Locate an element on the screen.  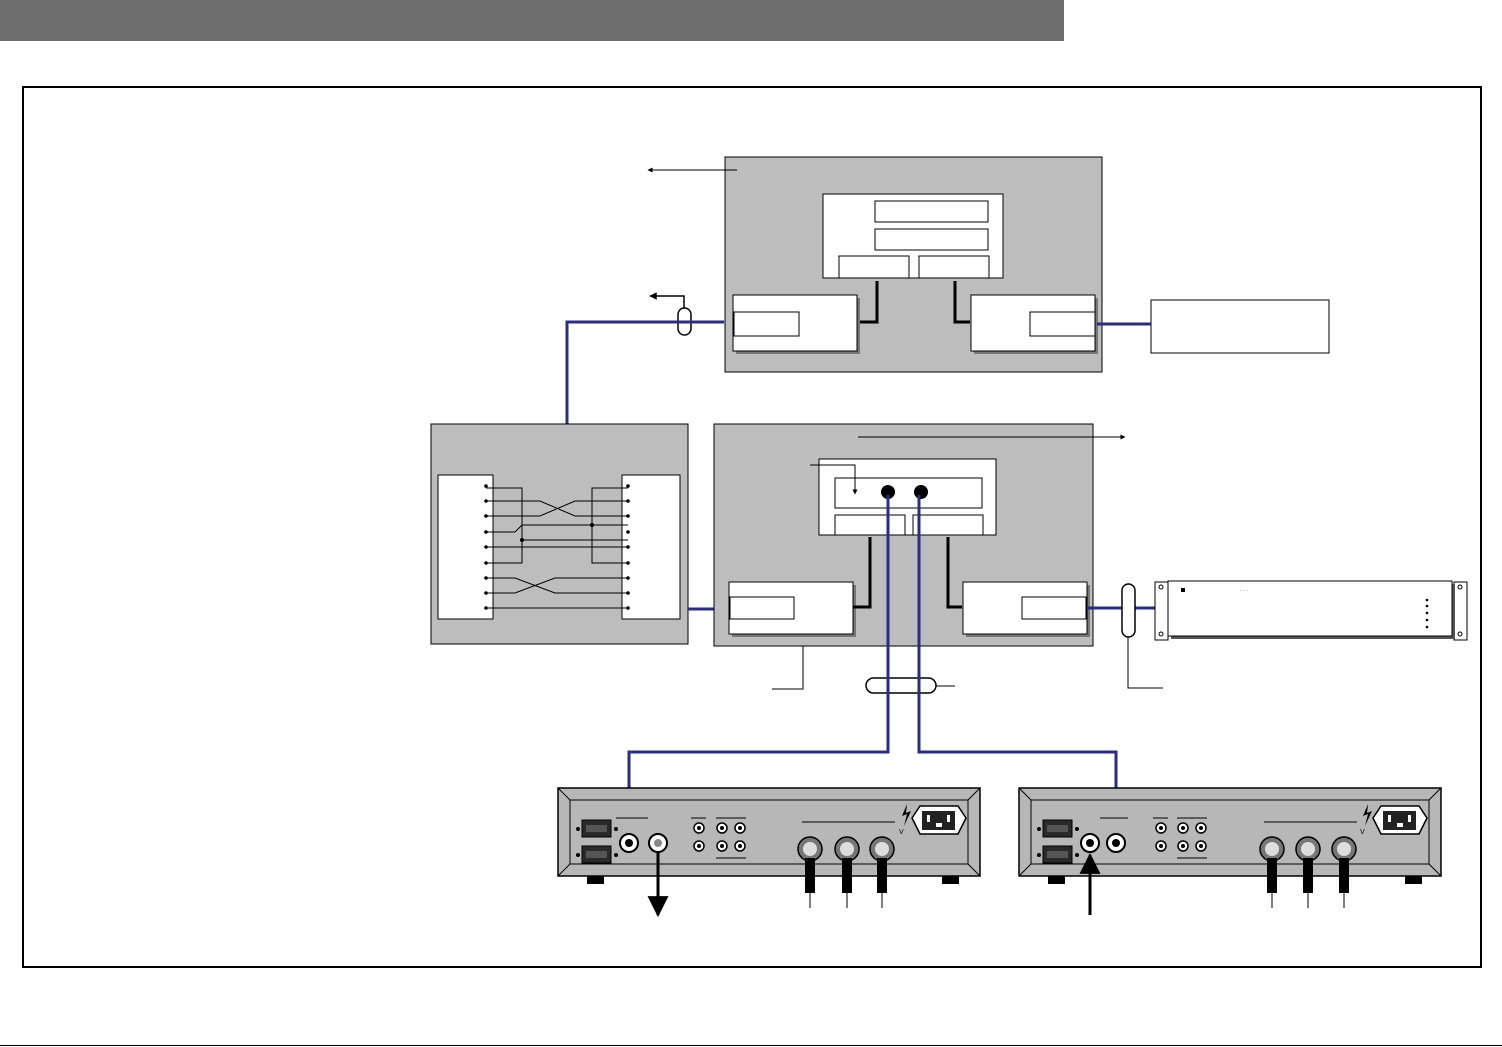
rear-panel-device-right: V is located at coordinates (1230, 847).